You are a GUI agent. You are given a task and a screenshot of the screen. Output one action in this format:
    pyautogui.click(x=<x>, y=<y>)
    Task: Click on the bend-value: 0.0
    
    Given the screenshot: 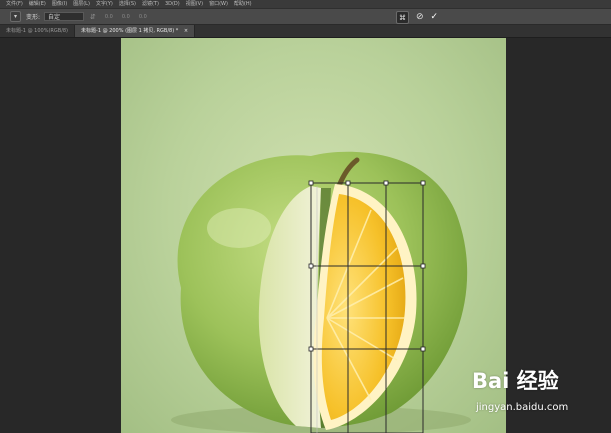 What is the action you would take?
    pyautogui.click(x=108, y=16)
    